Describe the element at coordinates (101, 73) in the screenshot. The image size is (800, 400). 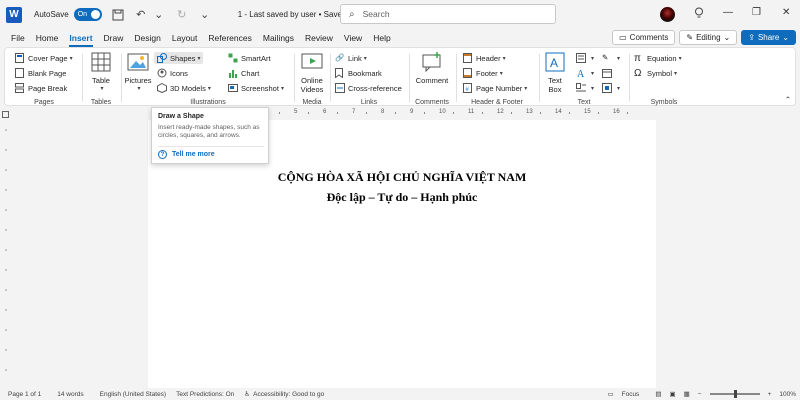
I see `table-button: Table ▾` at that location.